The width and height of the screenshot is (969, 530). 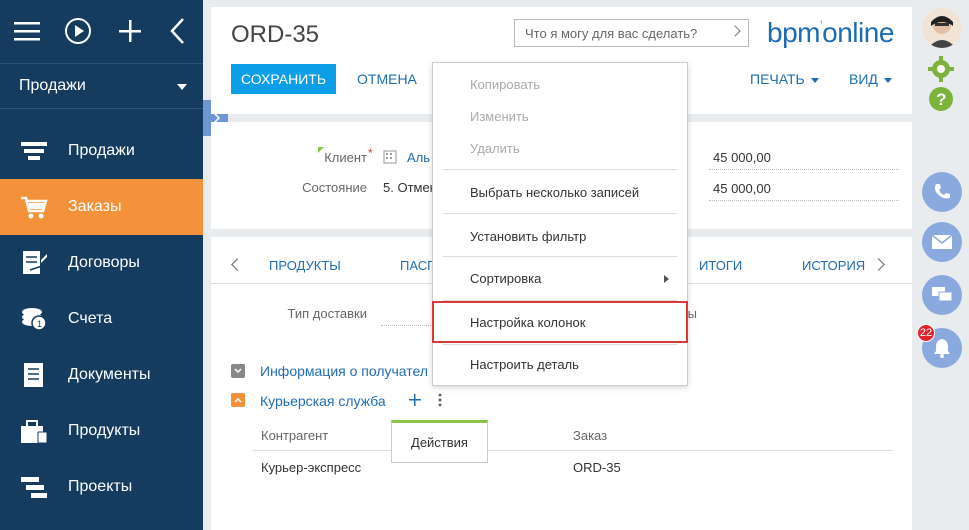 I want to click on menu-item-copy: Копировать, so click(x=560, y=88).